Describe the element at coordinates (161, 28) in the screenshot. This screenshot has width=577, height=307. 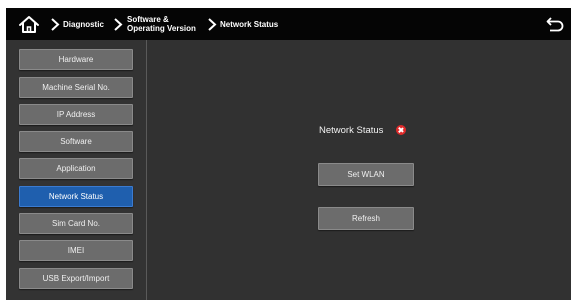
I see `breadcrumb-software-line2: Operating Version` at that location.